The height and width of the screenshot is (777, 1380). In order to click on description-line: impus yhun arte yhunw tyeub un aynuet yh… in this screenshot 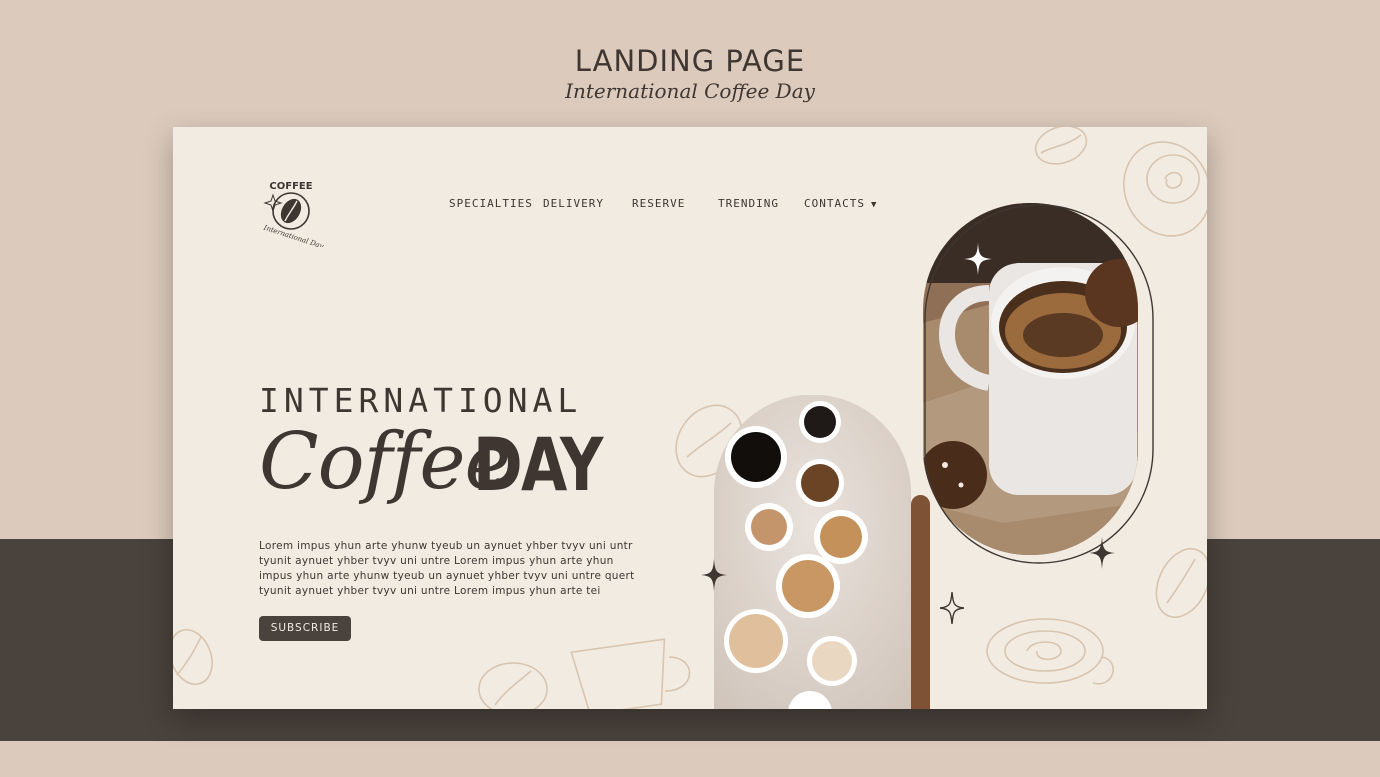, I will do `click(447, 576)`.